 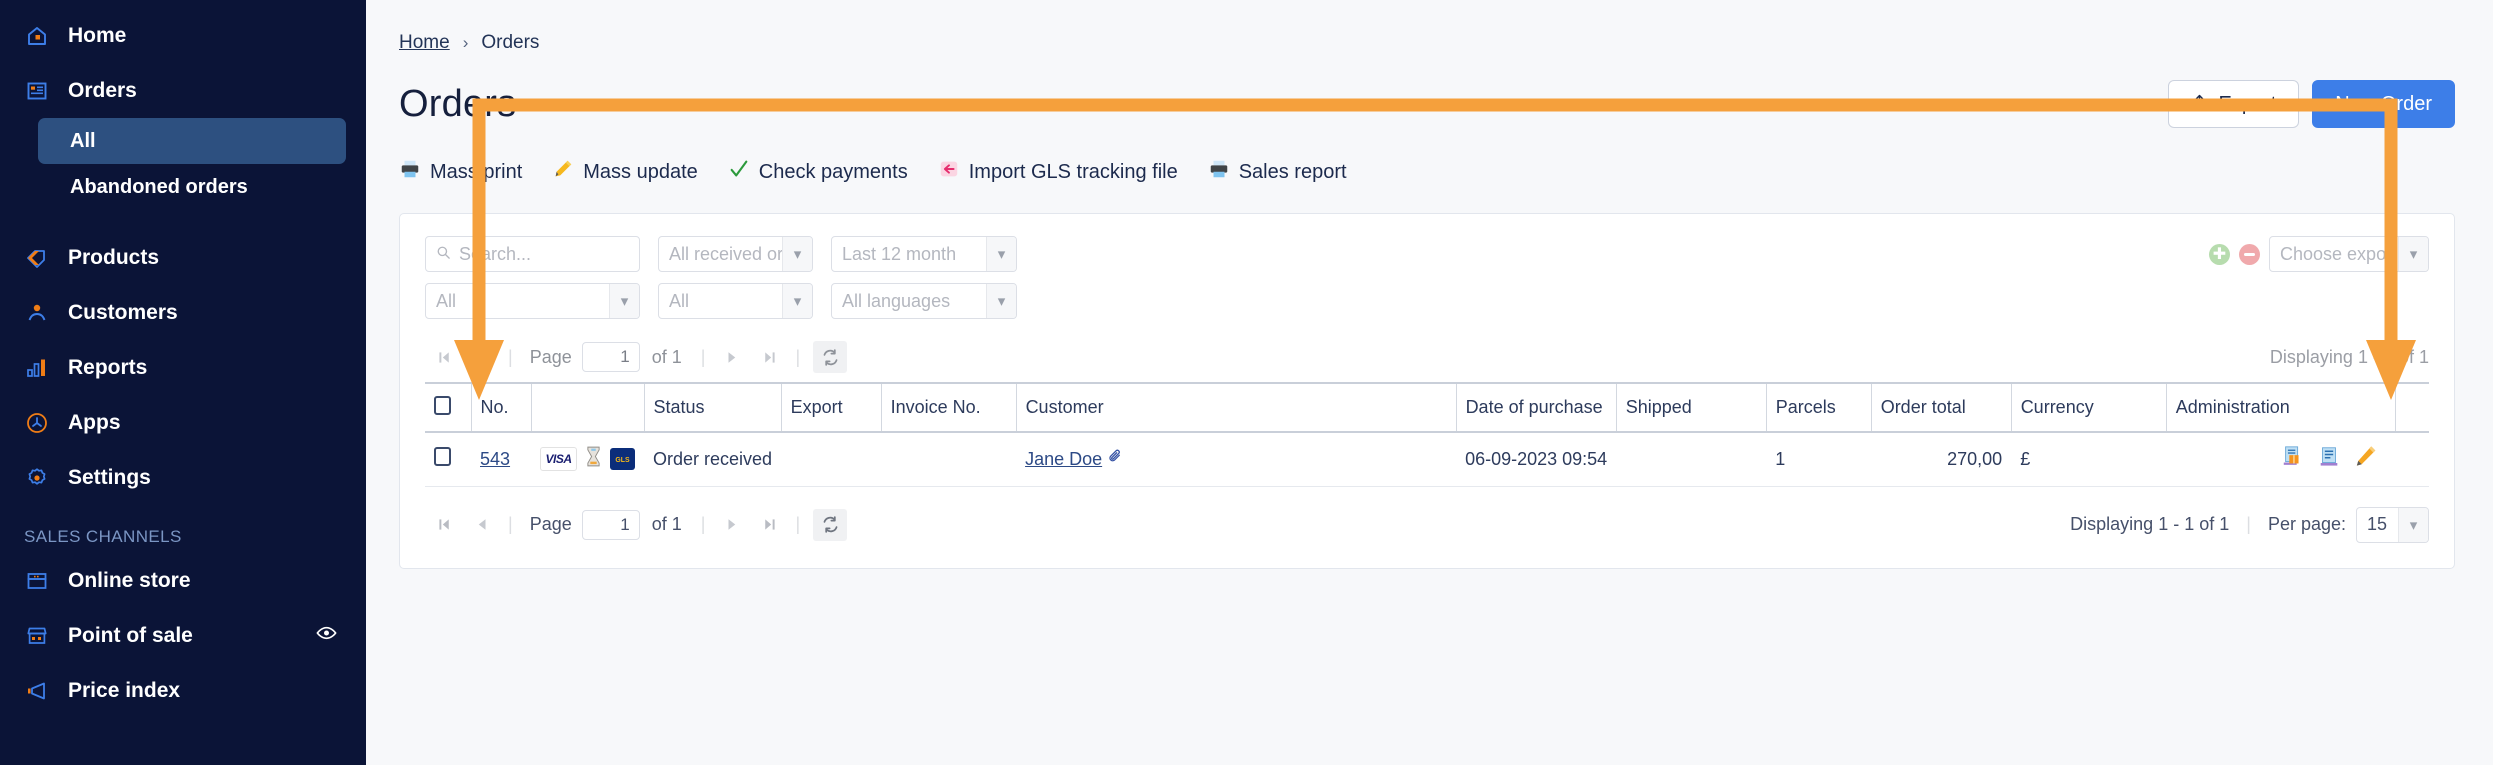 I want to click on paperclip-icon, so click(x=1115, y=459).